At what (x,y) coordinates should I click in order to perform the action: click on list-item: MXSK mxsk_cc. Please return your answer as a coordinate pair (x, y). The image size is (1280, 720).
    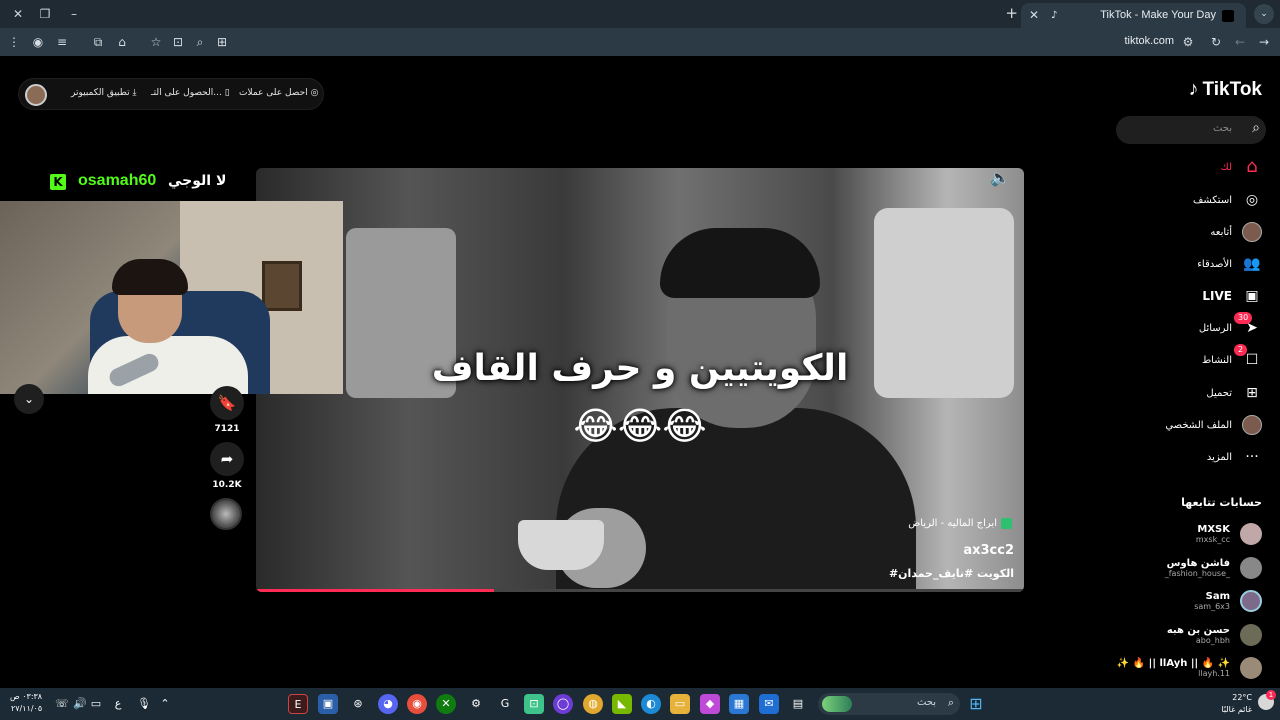
    Looking at the image, I should click on (1229, 534).